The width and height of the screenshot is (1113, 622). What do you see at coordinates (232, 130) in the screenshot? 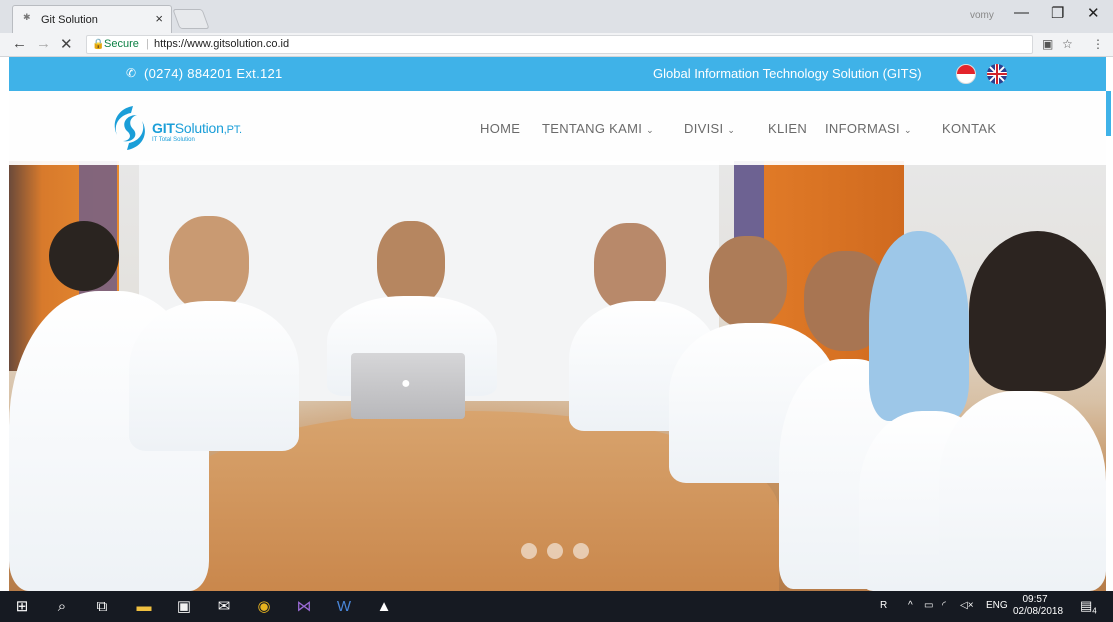
I see `logo-brand-suffix: ,PT.` at bounding box center [232, 130].